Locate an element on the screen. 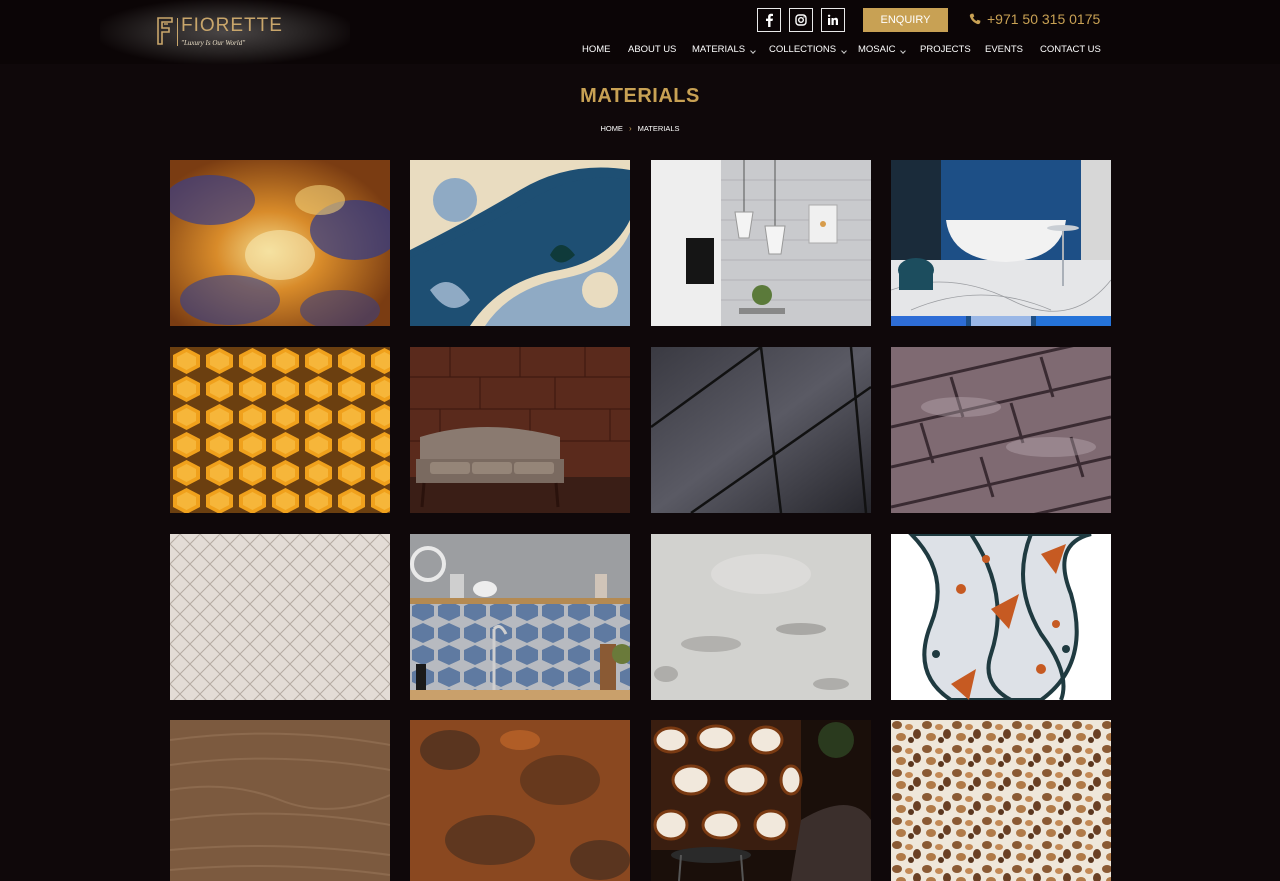 The height and width of the screenshot is (881, 1280). amber-hex-mosaic-image is located at coordinates (280, 430).